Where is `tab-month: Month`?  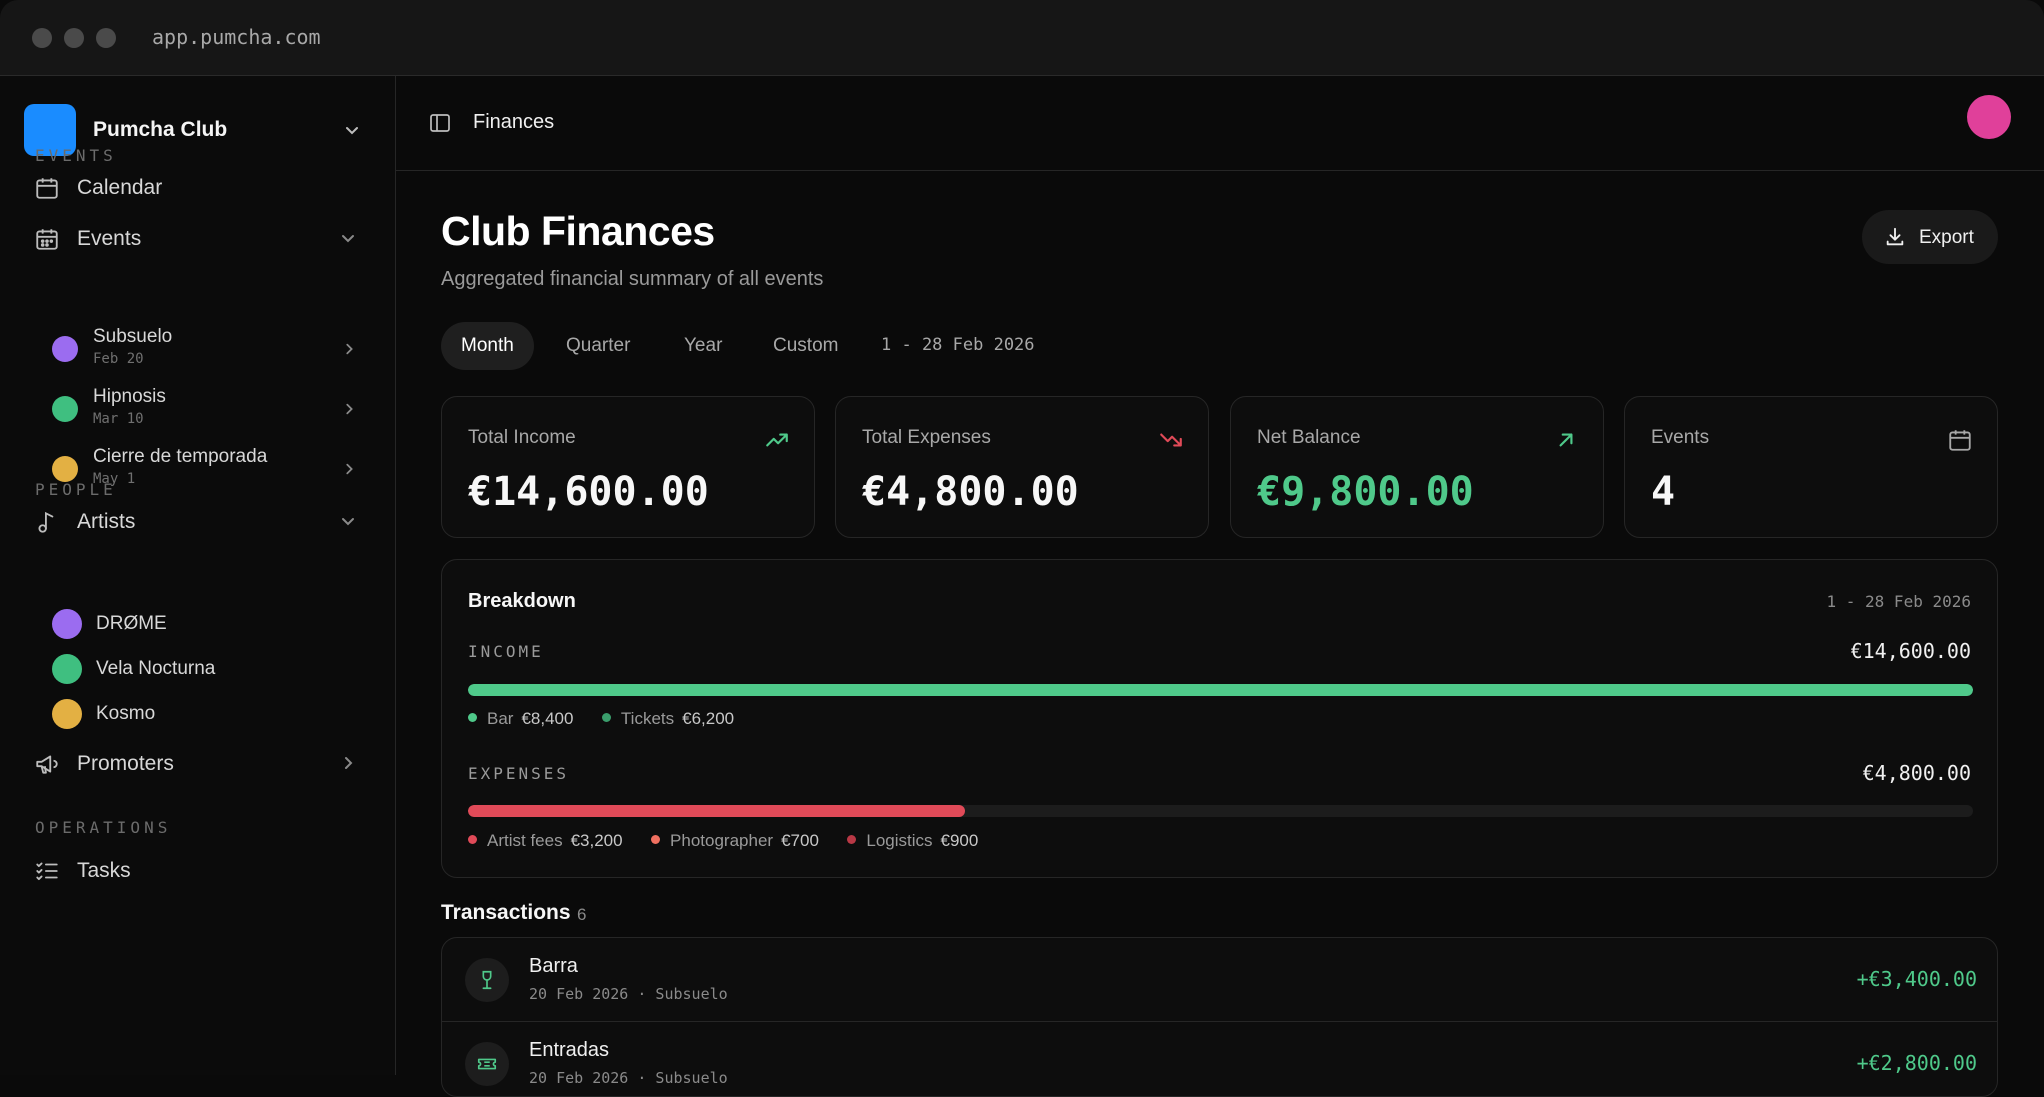 tab-month: Month is located at coordinates (487, 346).